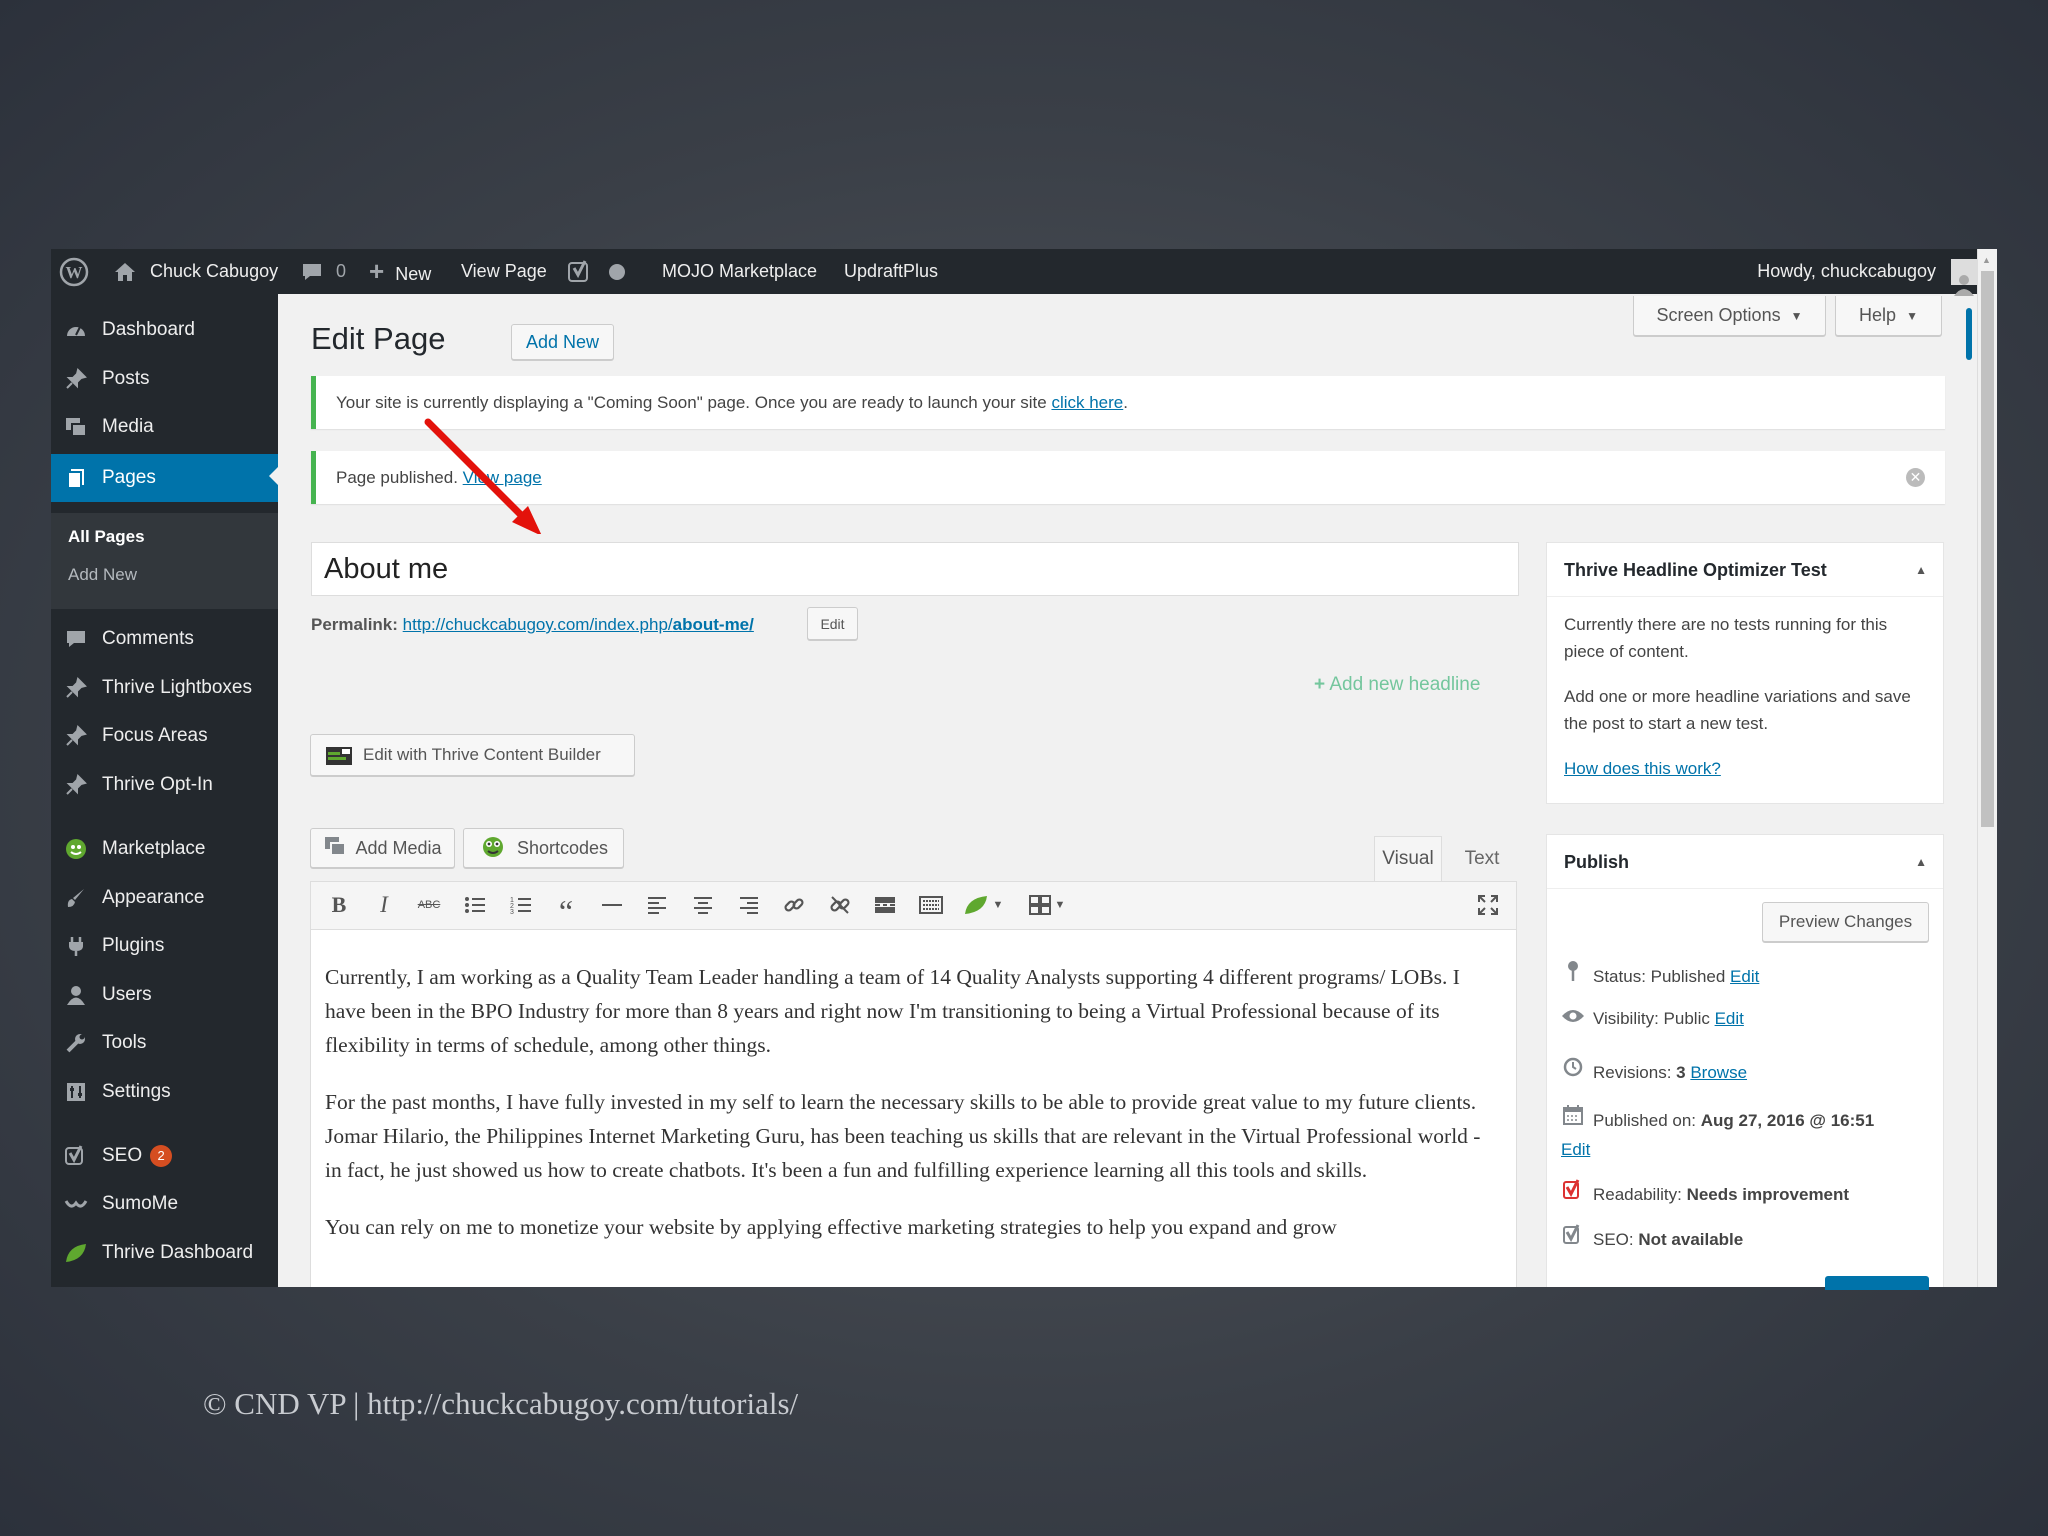 The width and height of the screenshot is (2048, 1536). I want to click on sidebar-item-plugins: Plugins, so click(164, 946).